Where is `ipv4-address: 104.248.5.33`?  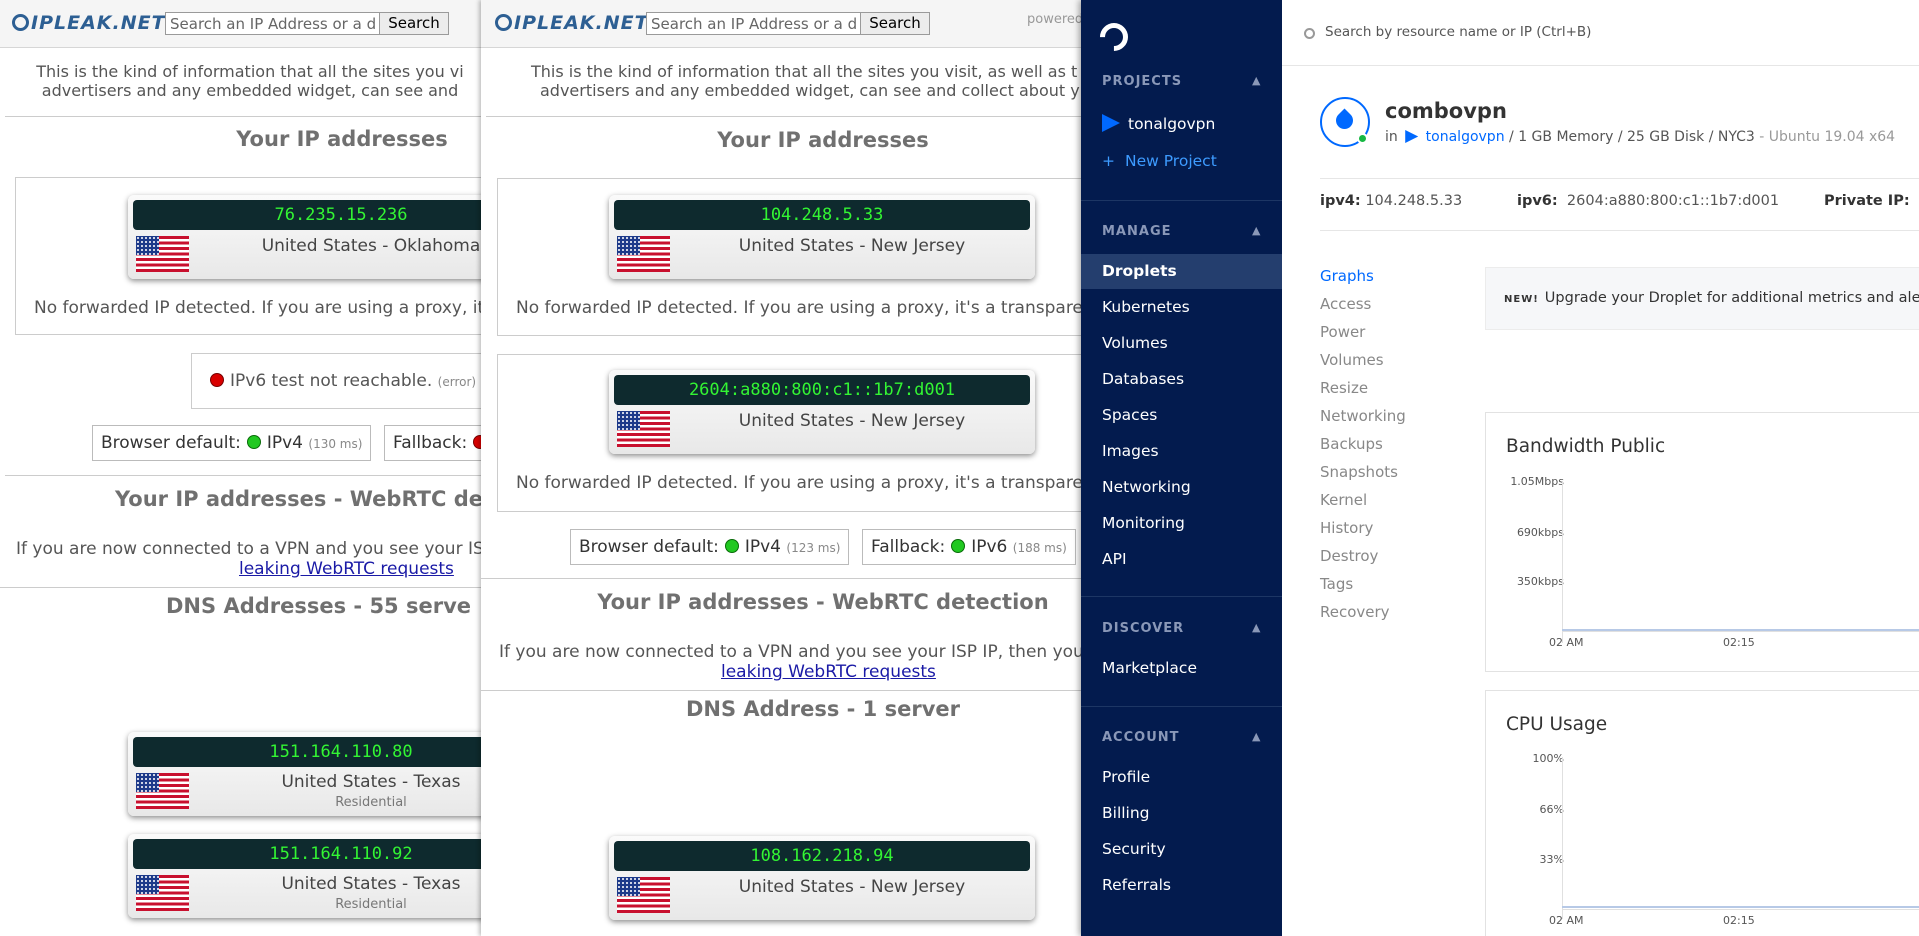
ipv4-address: 104.248.5.33 is located at coordinates (822, 215).